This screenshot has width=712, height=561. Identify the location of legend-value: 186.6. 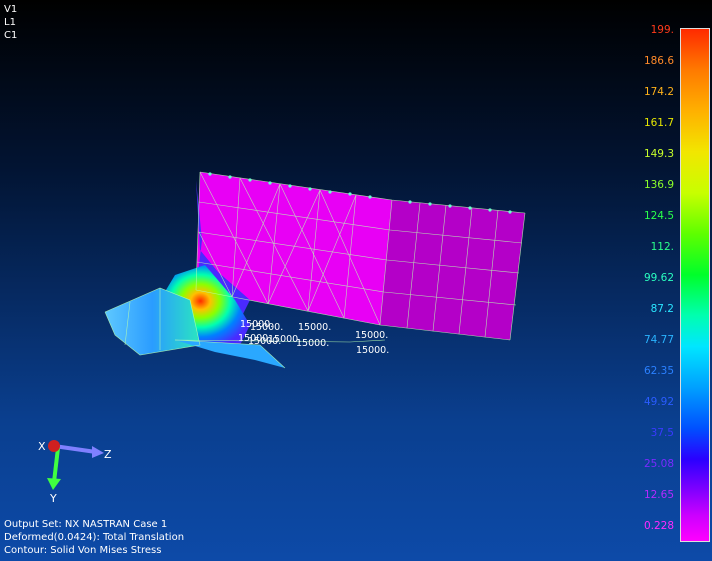
(658, 61).